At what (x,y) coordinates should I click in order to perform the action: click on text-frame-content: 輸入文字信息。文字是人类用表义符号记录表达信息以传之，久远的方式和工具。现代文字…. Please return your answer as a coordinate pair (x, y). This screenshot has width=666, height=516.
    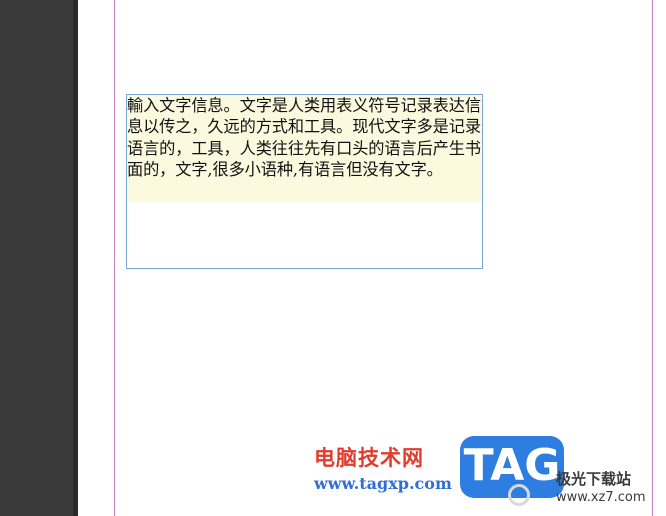
    Looking at the image, I should click on (305, 138).